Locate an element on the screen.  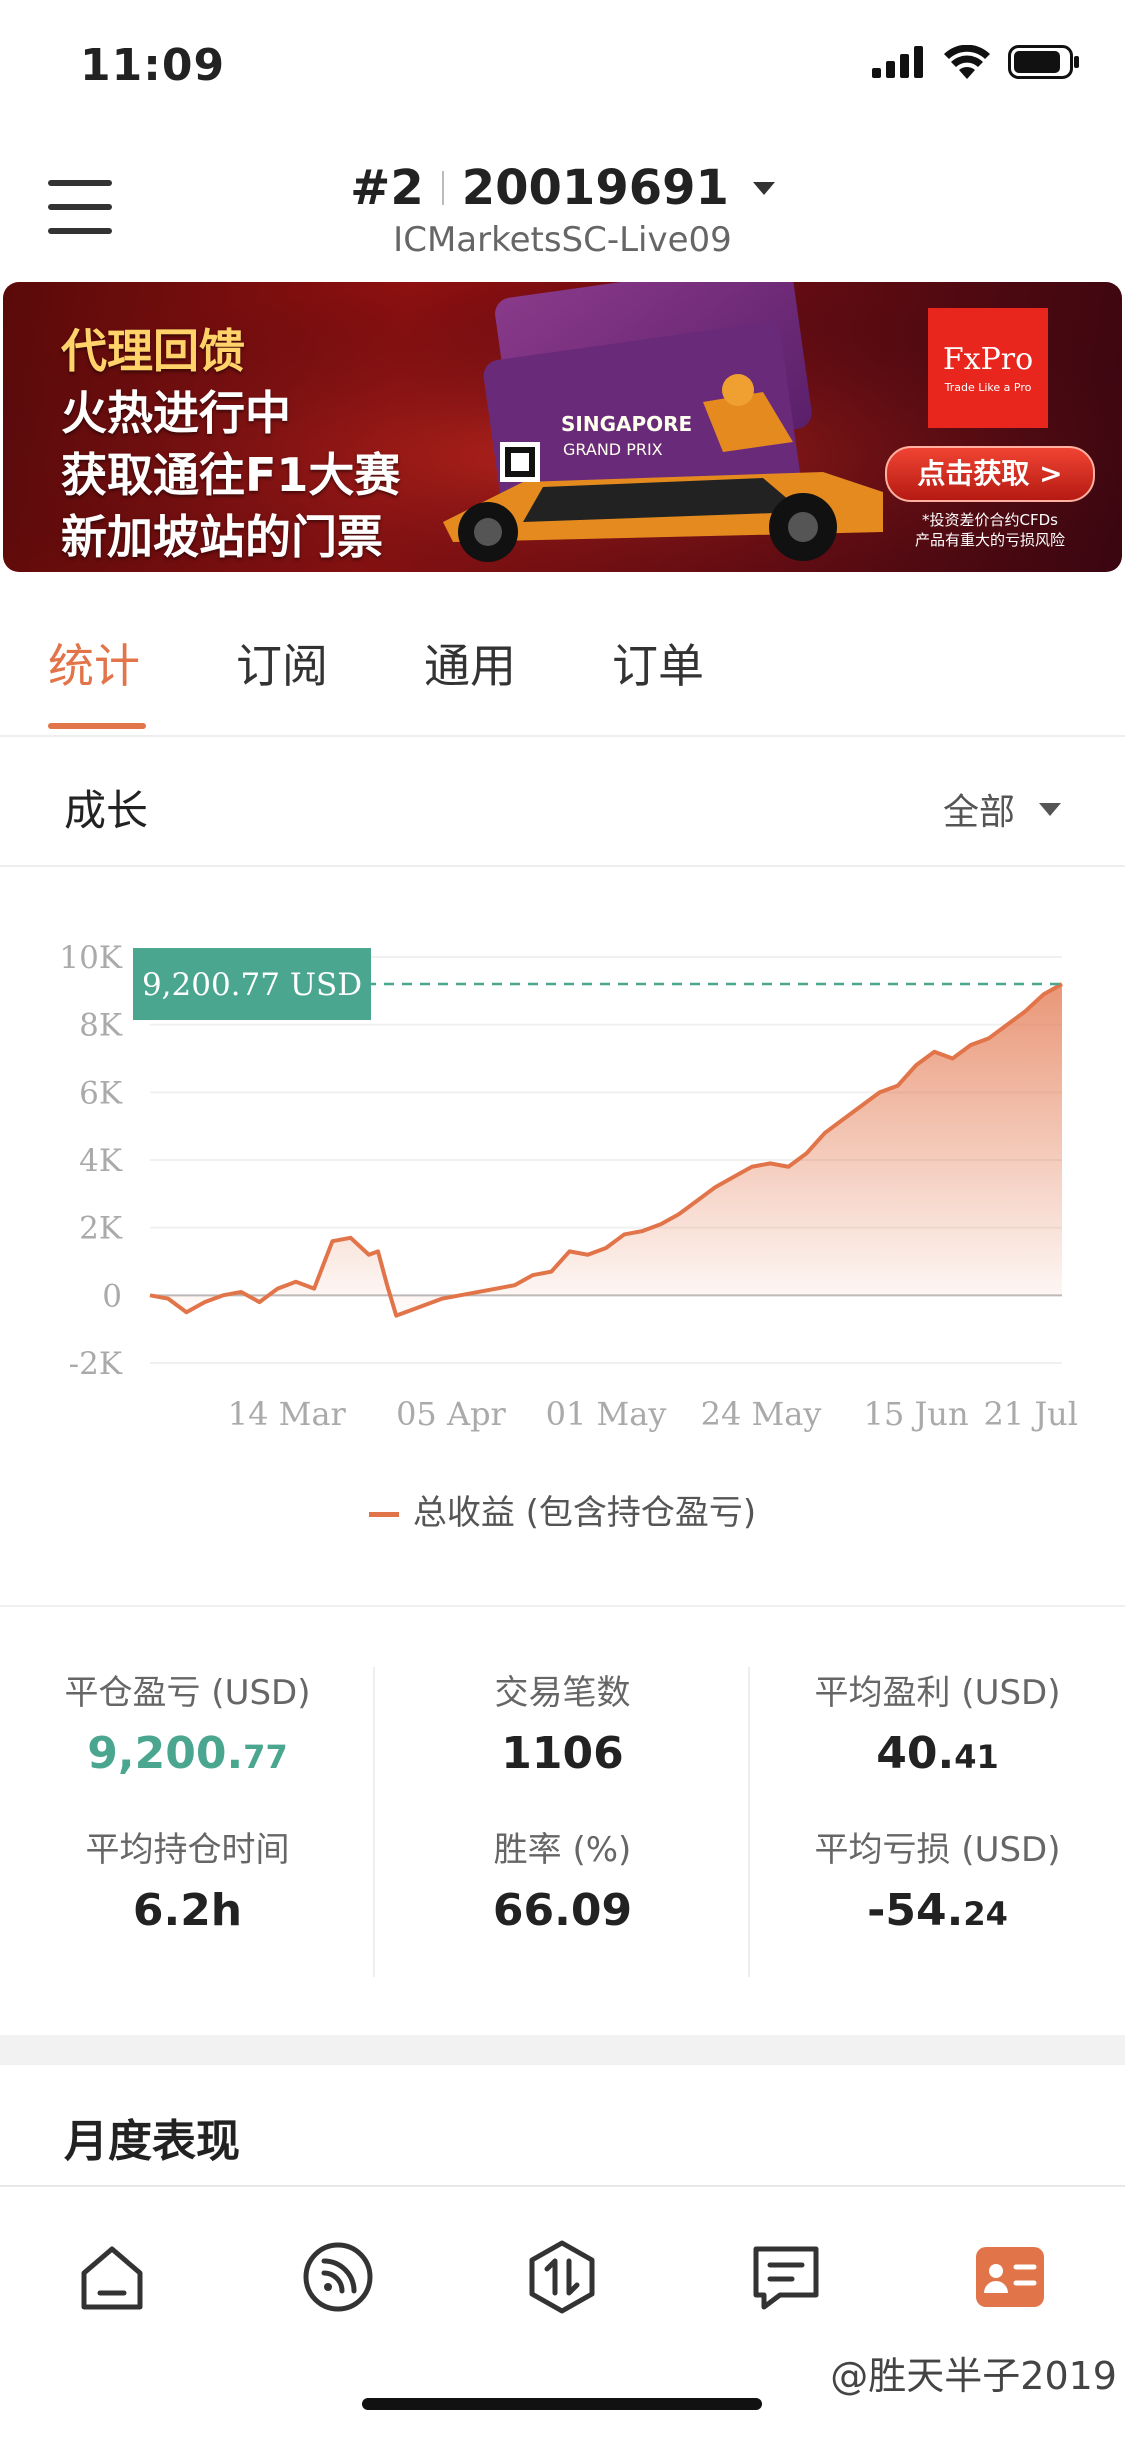
monthly-title: 月度表现 is located at coordinates (152, 2141).